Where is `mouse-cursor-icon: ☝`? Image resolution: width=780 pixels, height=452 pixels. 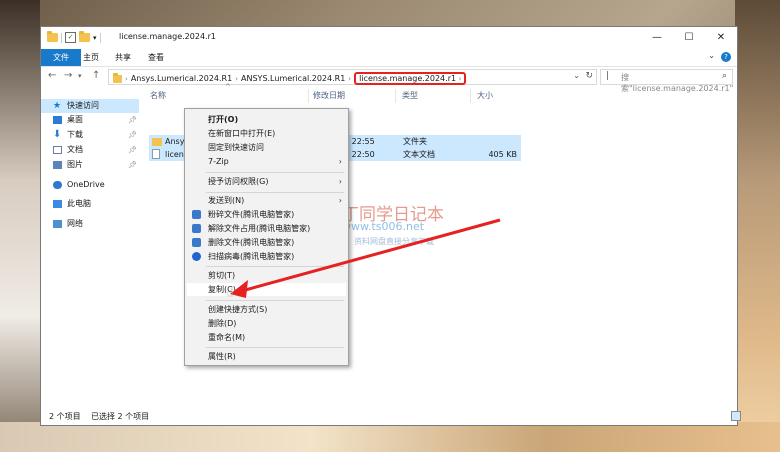
mouse-cursor-icon: ☝ is located at coordinates (230, 292).